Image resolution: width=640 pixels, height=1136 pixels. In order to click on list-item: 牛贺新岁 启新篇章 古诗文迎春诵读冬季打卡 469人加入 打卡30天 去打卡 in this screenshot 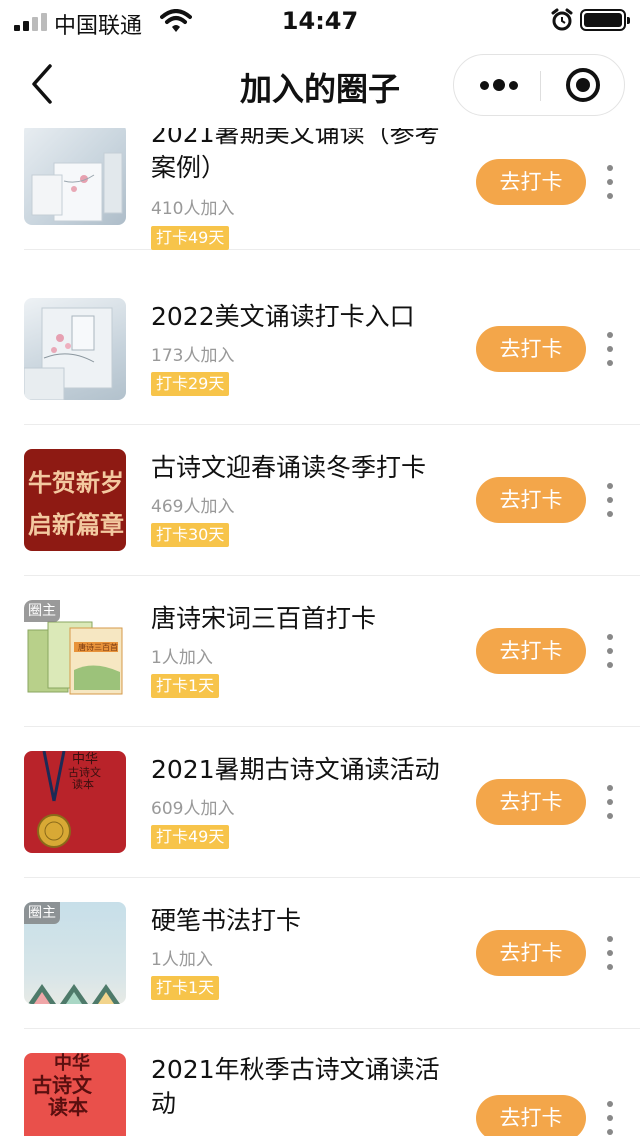, I will do `click(332, 500)`.